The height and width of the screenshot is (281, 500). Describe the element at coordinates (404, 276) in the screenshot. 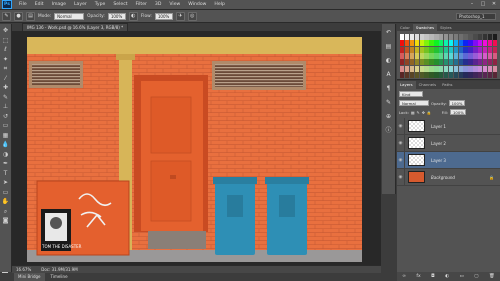

I see `link-layers-icon: ∞` at that location.